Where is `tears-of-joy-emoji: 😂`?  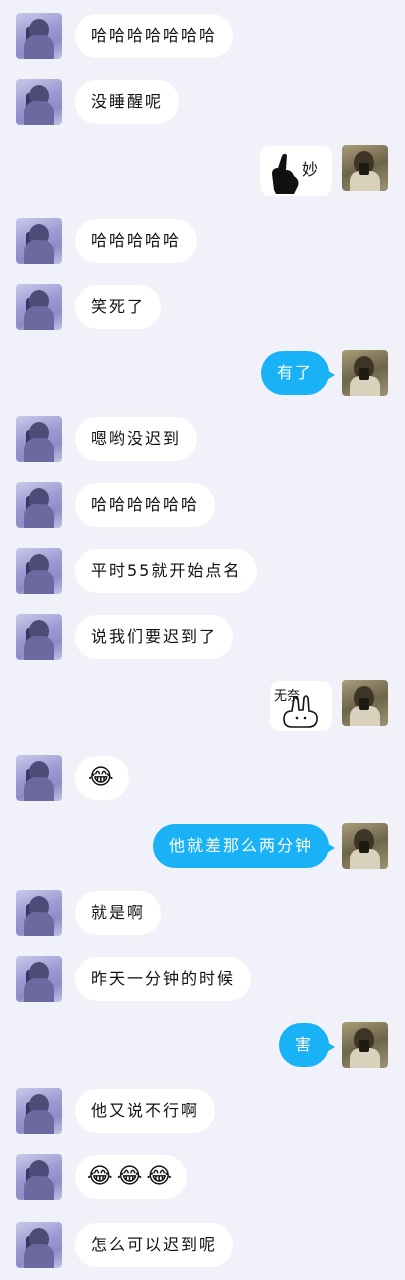
tears-of-joy-emoji: 😂 is located at coordinates (103, 777).